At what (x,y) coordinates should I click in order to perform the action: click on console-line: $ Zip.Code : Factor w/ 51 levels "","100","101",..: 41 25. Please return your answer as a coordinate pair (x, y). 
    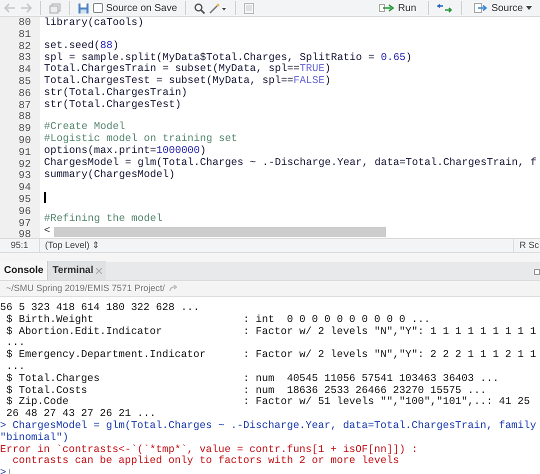
    Looking at the image, I should click on (267, 403).